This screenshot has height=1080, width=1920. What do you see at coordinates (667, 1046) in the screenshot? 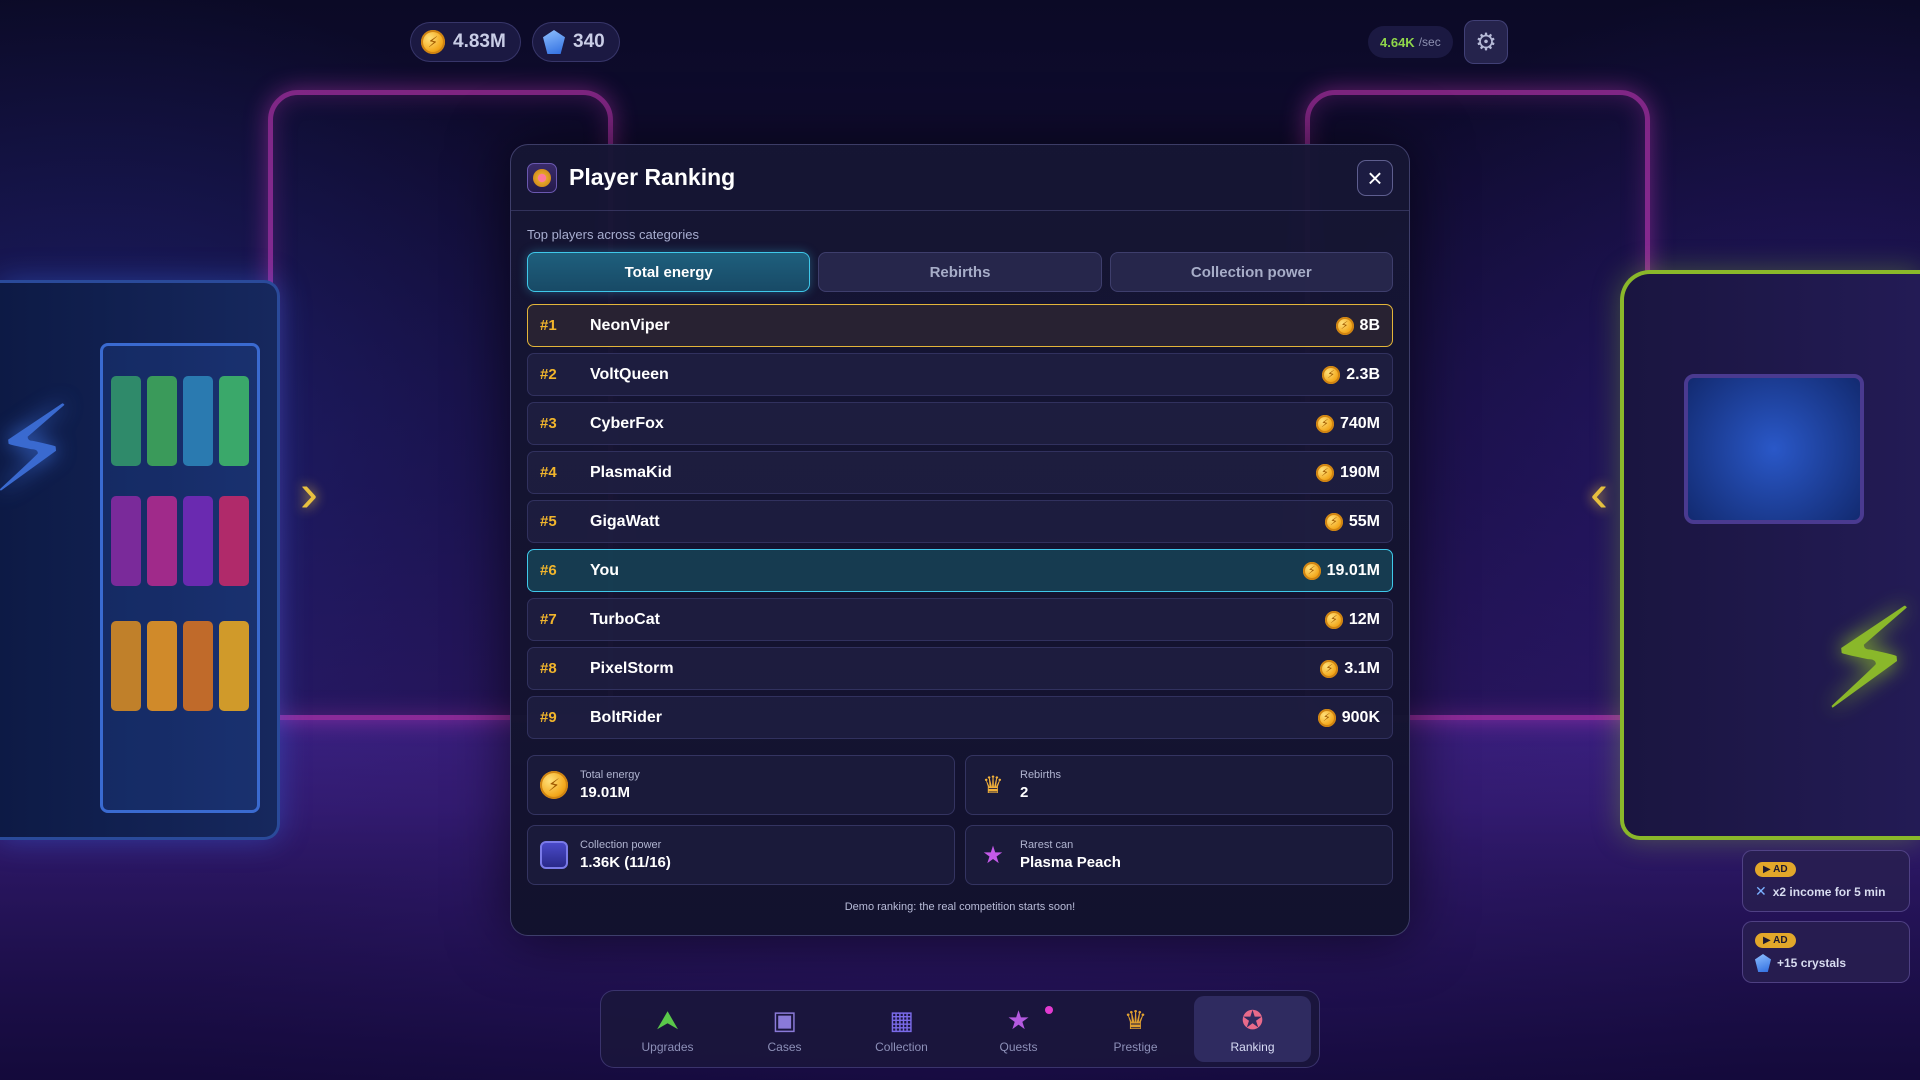
I see `nav-label: Upgrades` at bounding box center [667, 1046].